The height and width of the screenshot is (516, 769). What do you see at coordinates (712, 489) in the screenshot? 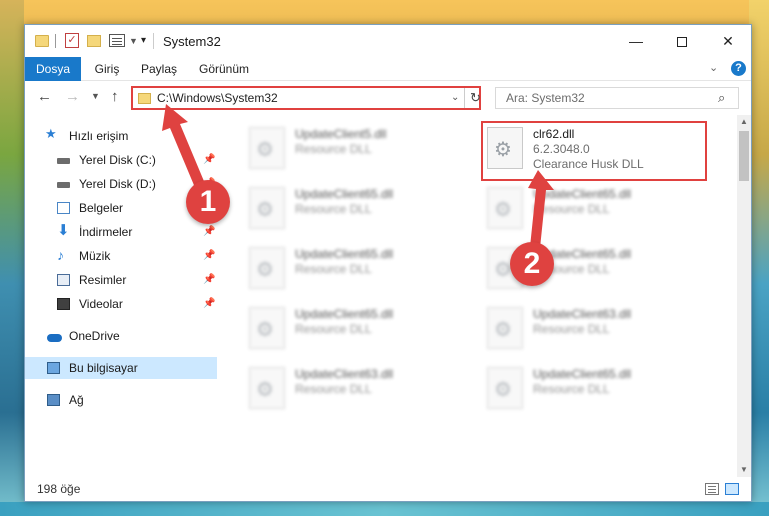
I see `details-view-icon` at bounding box center [712, 489].